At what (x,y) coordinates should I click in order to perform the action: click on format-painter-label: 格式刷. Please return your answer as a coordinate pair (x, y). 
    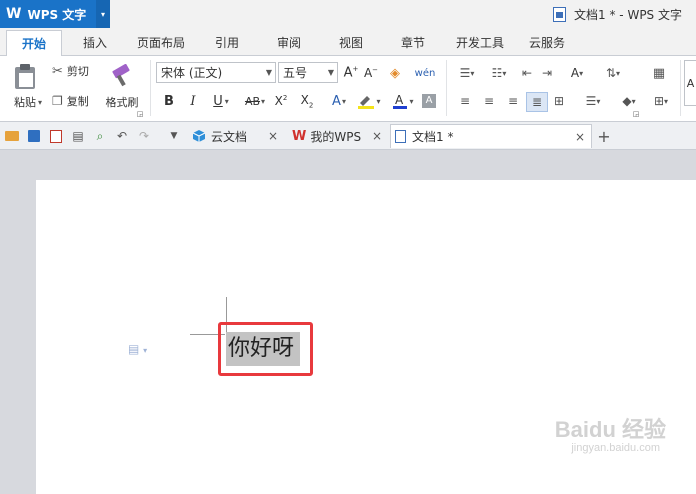
    Looking at the image, I should click on (122, 102).